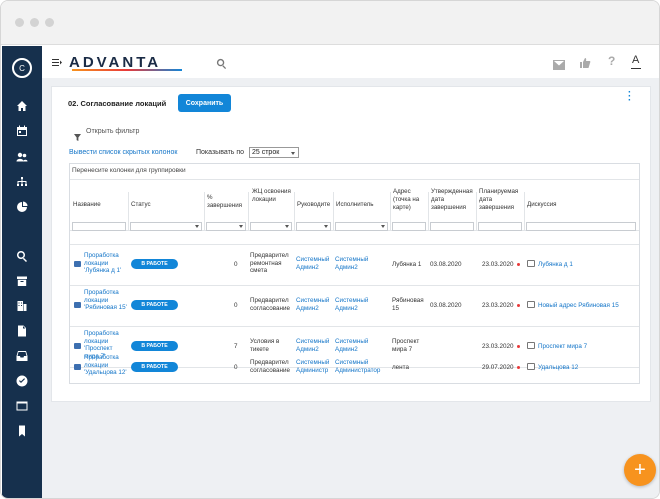 This screenshot has width=660, height=499. I want to click on column-header-percent: % завершения, so click(225, 202).